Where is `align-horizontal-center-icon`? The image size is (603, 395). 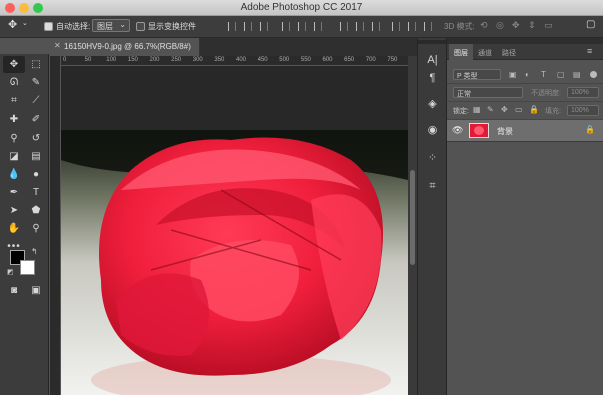 align-horizontal-center-icon is located at coordinates (302, 26).